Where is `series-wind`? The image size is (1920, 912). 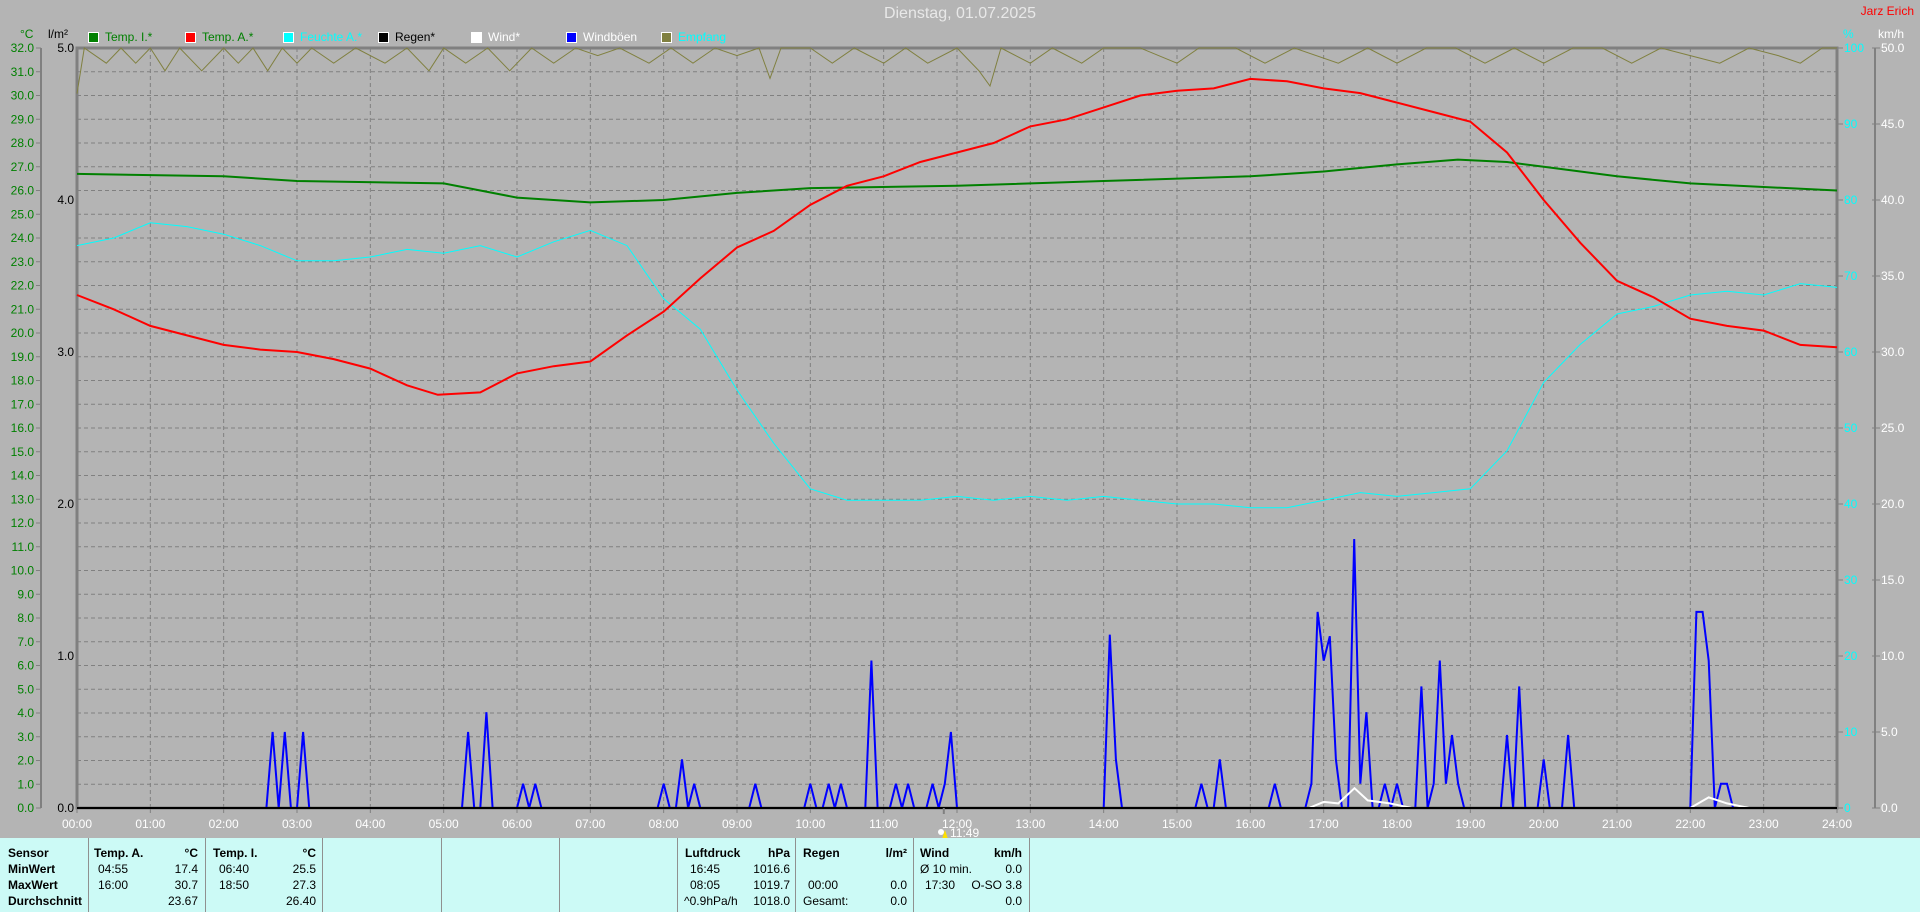
series-wind is located at coordinates (1529, 797).